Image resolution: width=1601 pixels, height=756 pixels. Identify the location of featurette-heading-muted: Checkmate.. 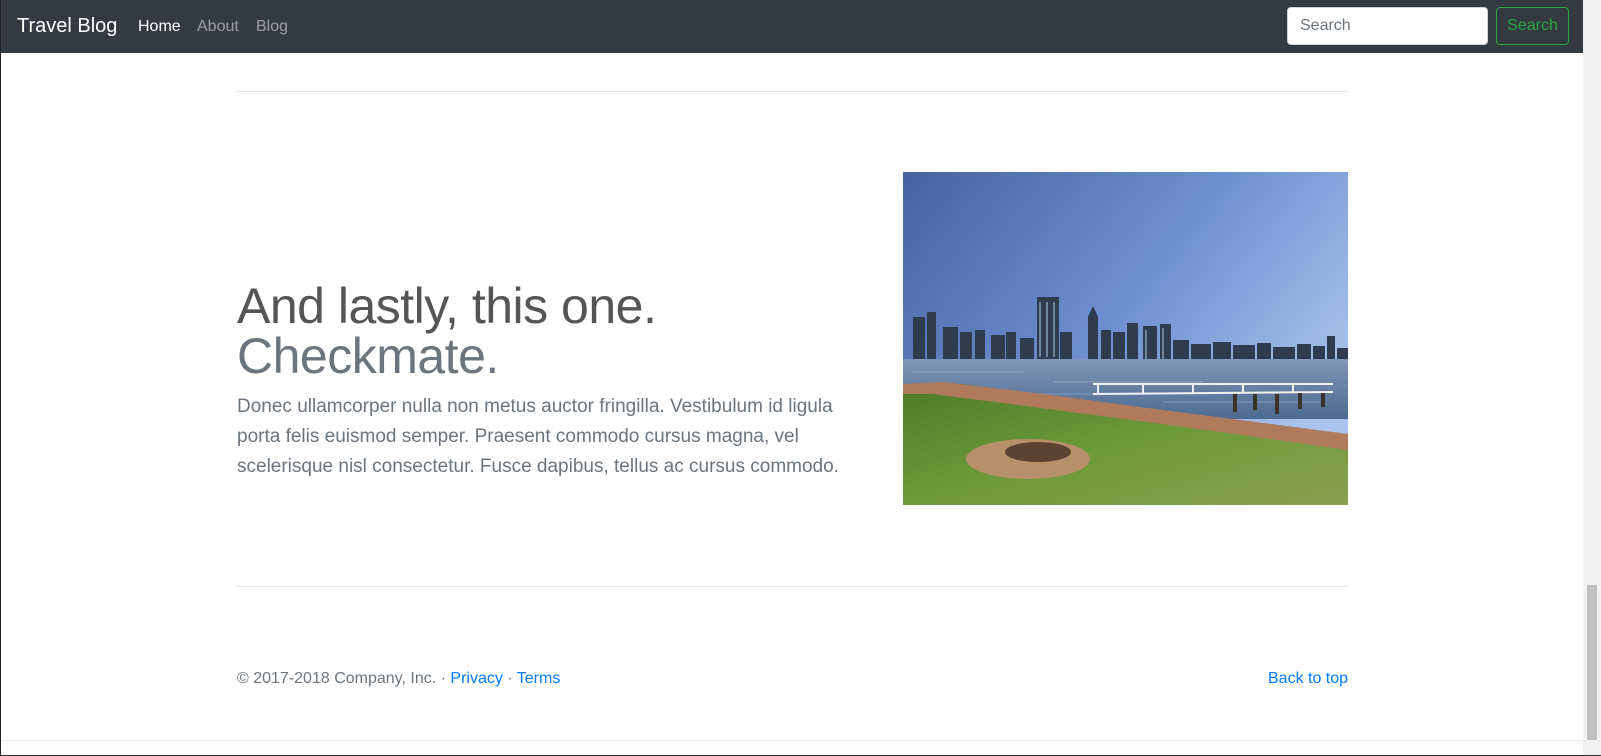
(368, 356).